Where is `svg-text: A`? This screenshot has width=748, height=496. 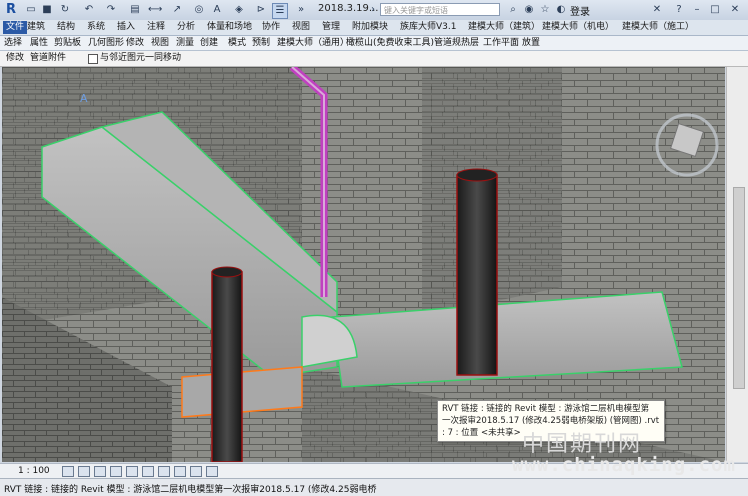 svg-text: A is located at coordinates (84, 98).